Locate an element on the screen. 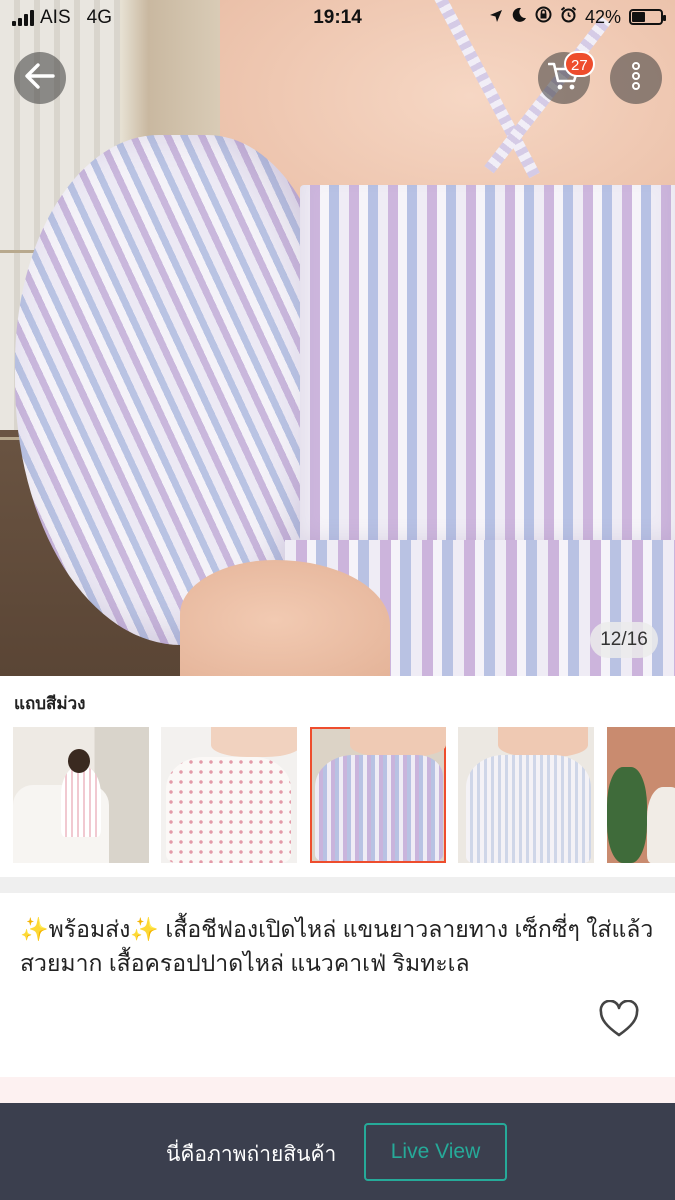 This screenshot has width=675, height=1200. vertical-dots-icon is located at coordinates (636, 78).